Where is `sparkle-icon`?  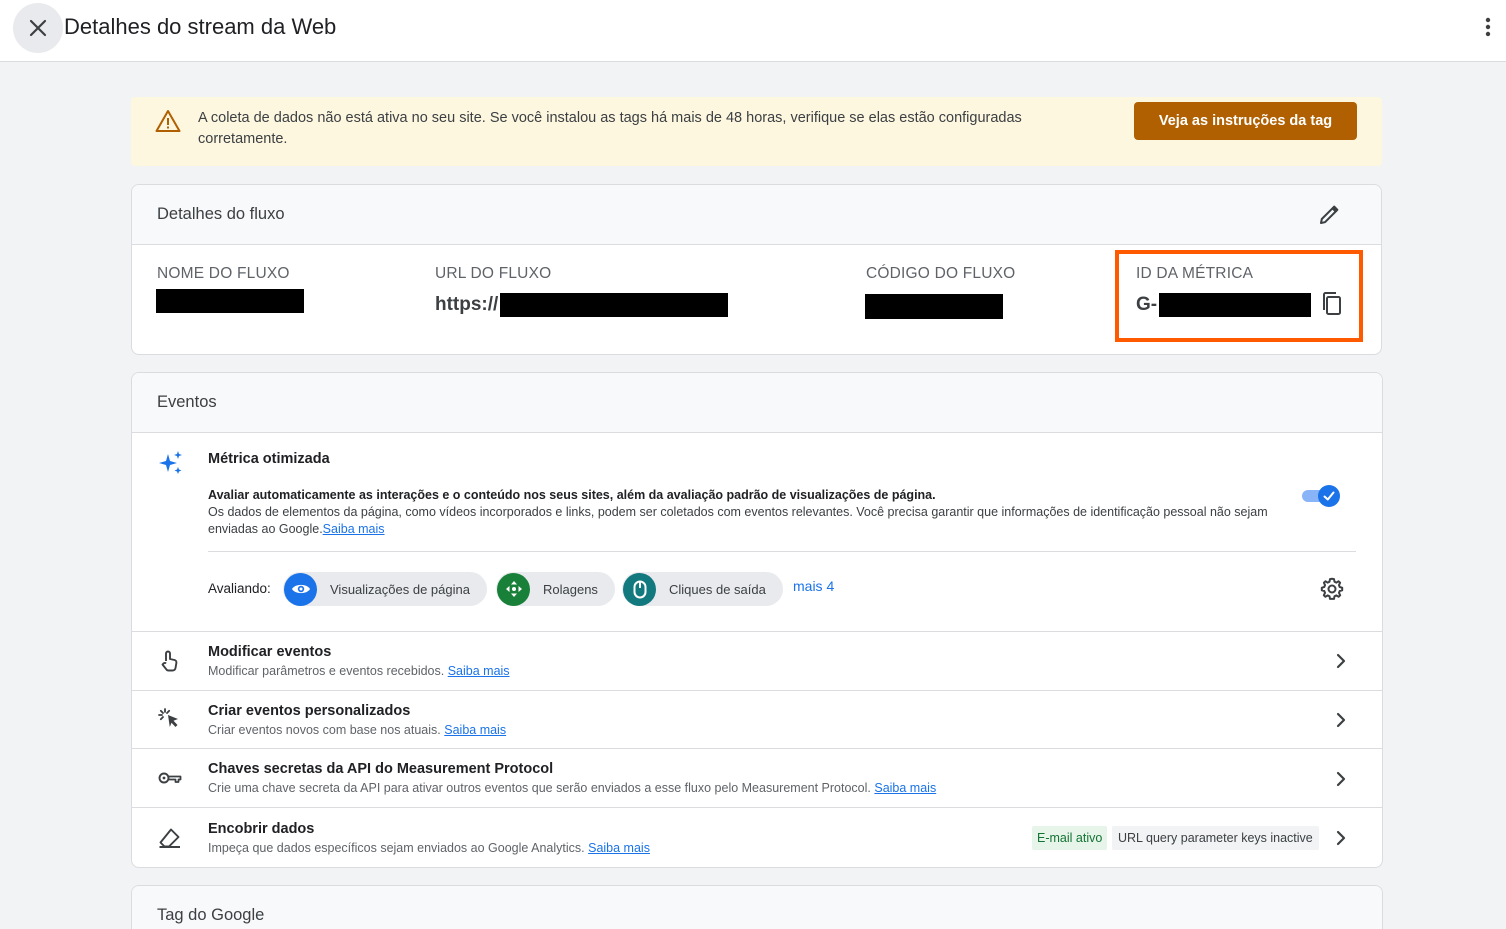 sparkle-icon is located at coordinates (170, 462).